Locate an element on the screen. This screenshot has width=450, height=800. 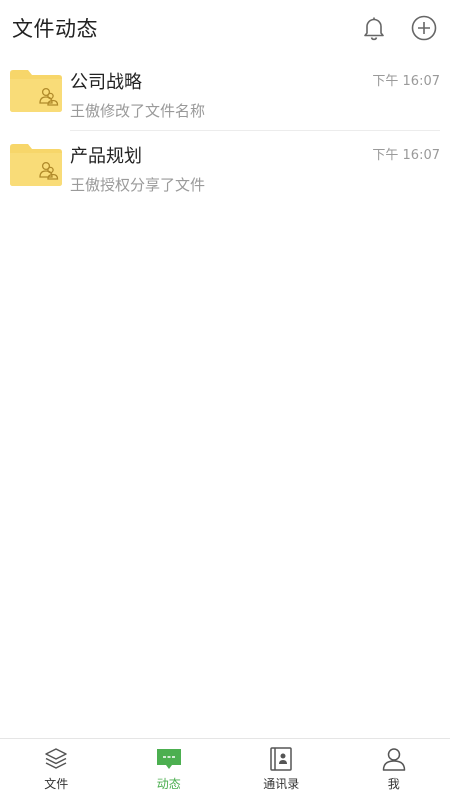
nav-item-contacts: 通讯录 is located at coordinates (281, 769).